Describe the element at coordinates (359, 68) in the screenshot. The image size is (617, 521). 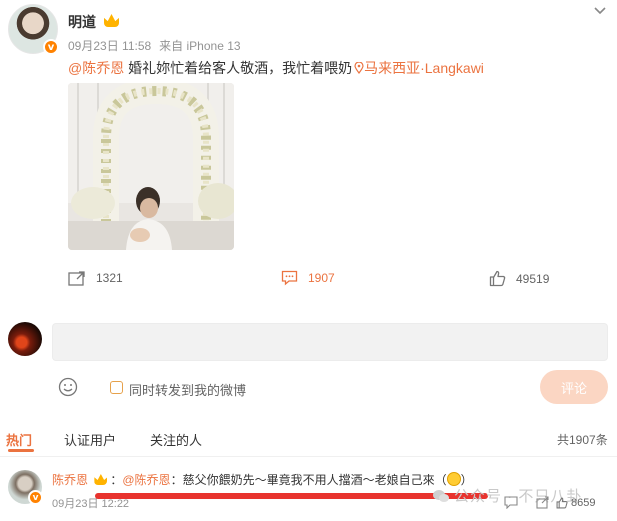
I see `location-pin-icon` at that location.